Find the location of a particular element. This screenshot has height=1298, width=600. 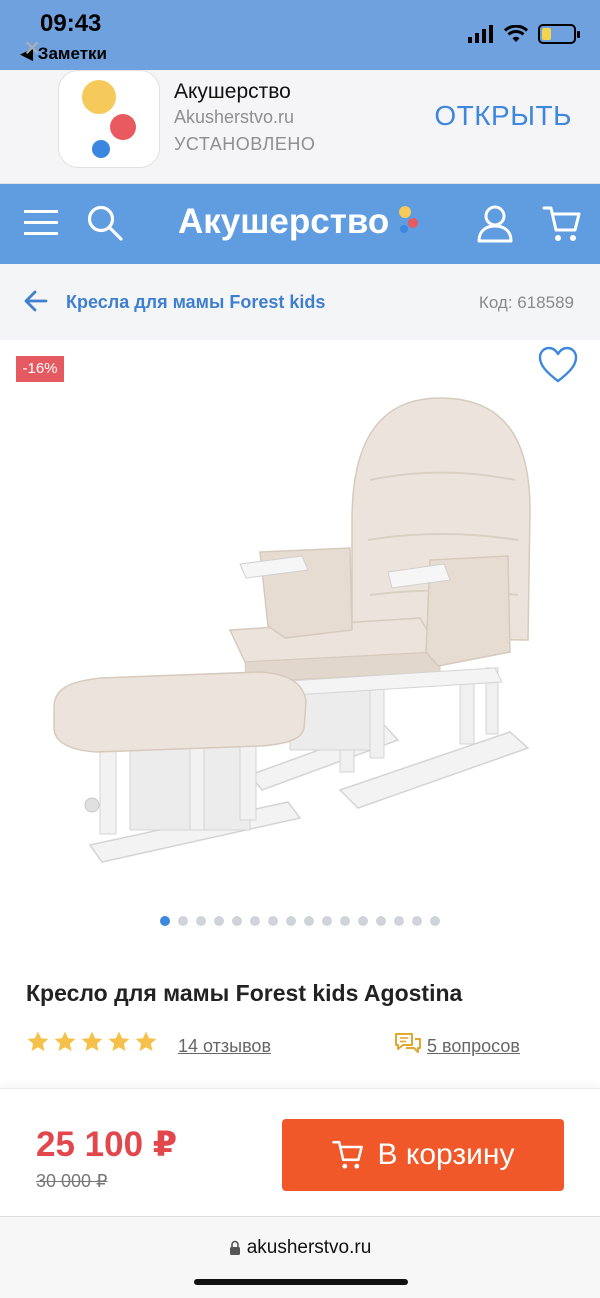

app-url: Akusherstvo.ru is located at coordinates (234, 117).